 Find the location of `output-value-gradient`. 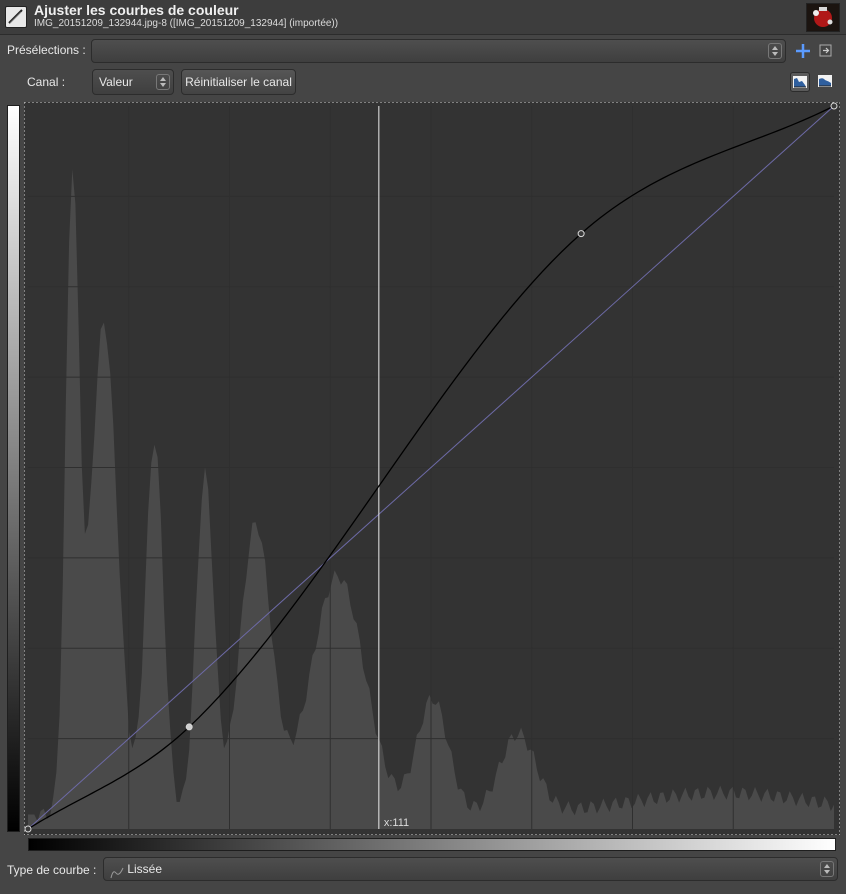

output-value-gradient is located at coordinates (432, 844).